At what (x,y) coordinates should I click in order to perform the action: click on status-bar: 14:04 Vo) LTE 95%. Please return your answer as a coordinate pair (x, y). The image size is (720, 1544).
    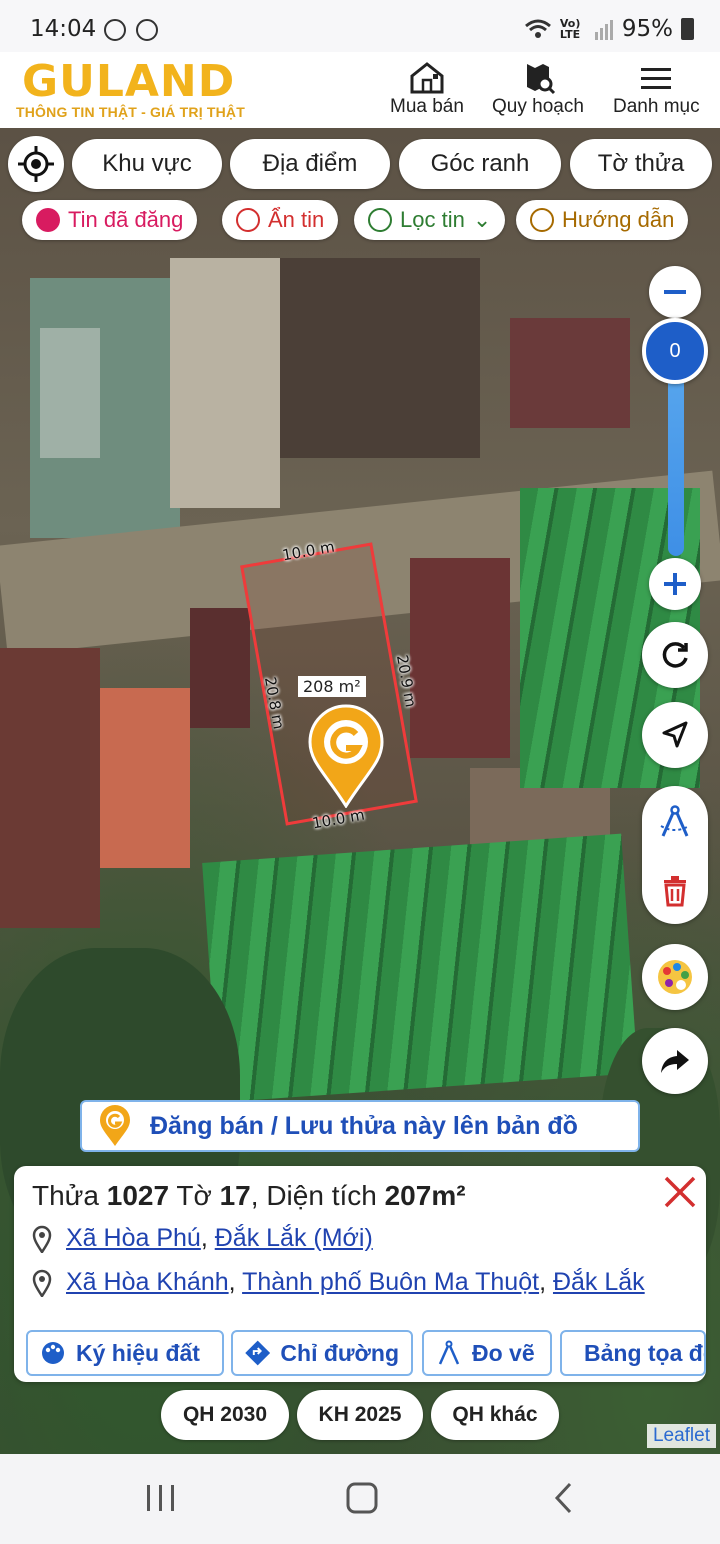
    Looking at the image, I should click on (360, 28).